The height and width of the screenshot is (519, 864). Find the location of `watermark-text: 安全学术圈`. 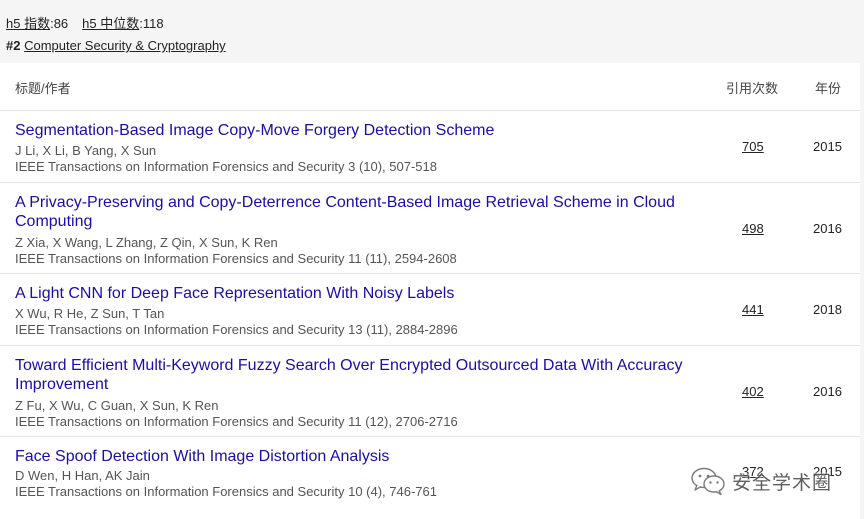

watermark-text: 安全学术圈 is located at coordinates (782, 482).